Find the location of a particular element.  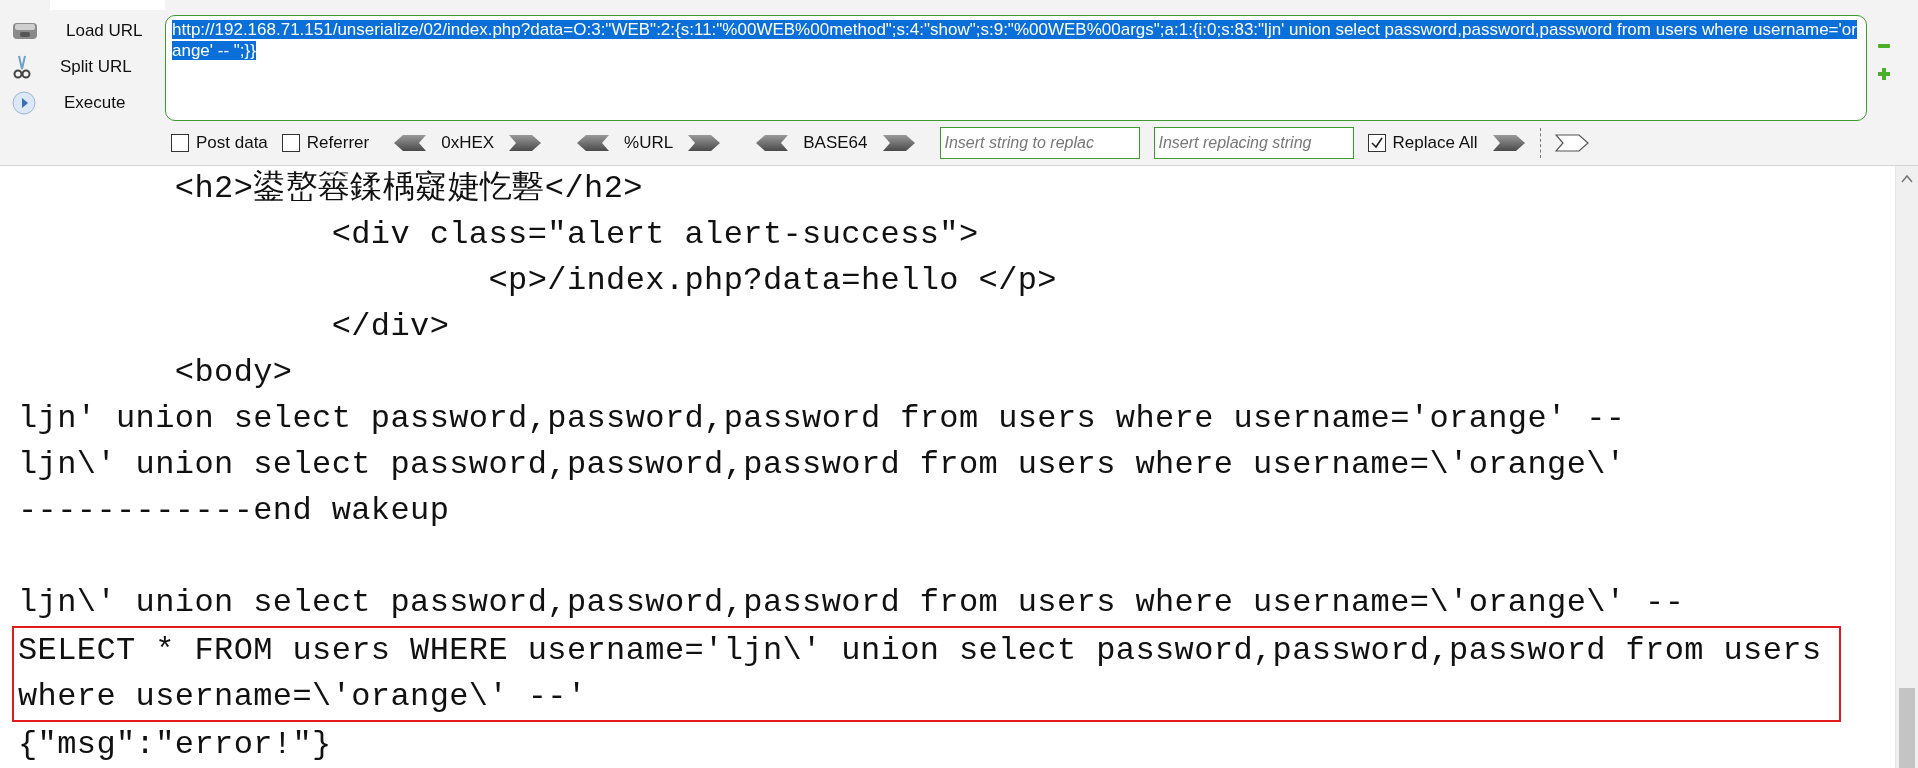

find-field: Insert string to replac is located at coordinates (1039, 143).